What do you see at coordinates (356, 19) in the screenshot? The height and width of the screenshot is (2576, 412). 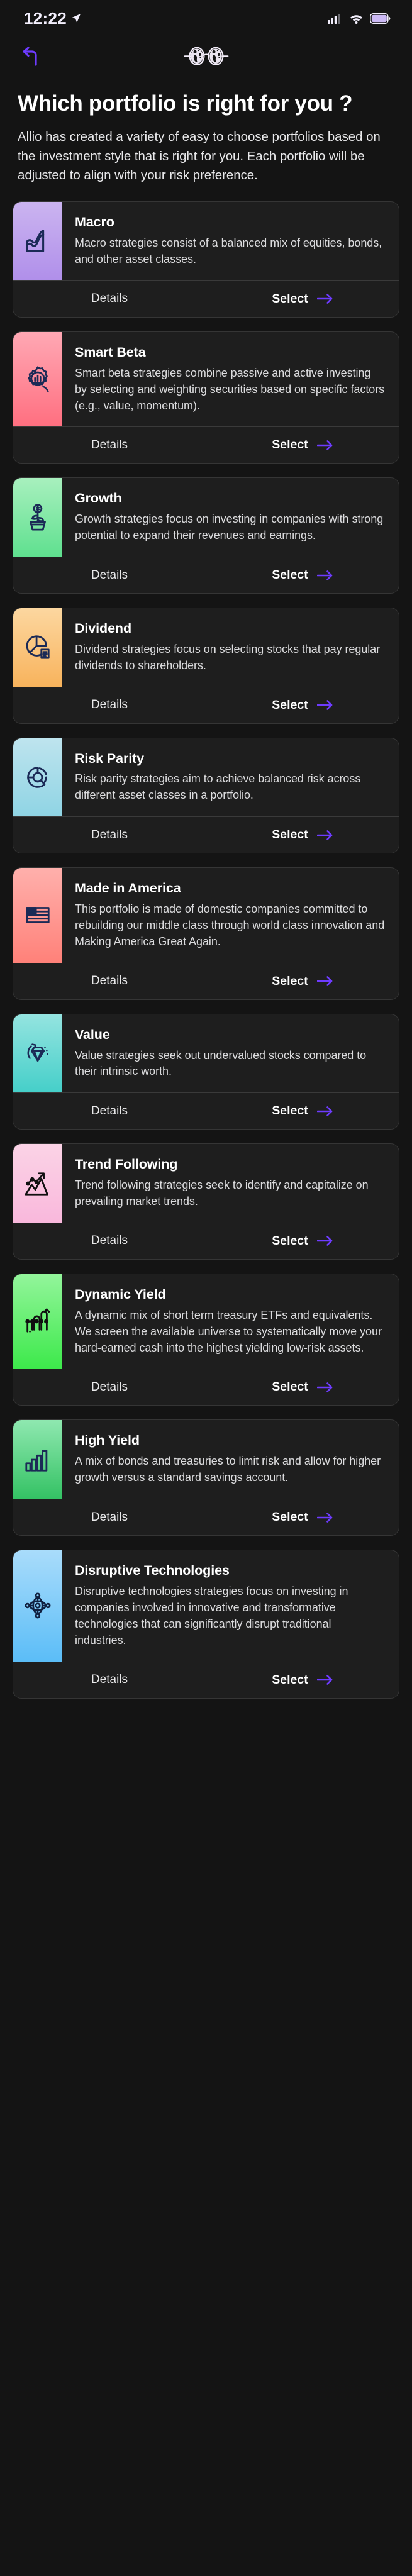 I see `wifi-icon` at bounding box center [356, 19].